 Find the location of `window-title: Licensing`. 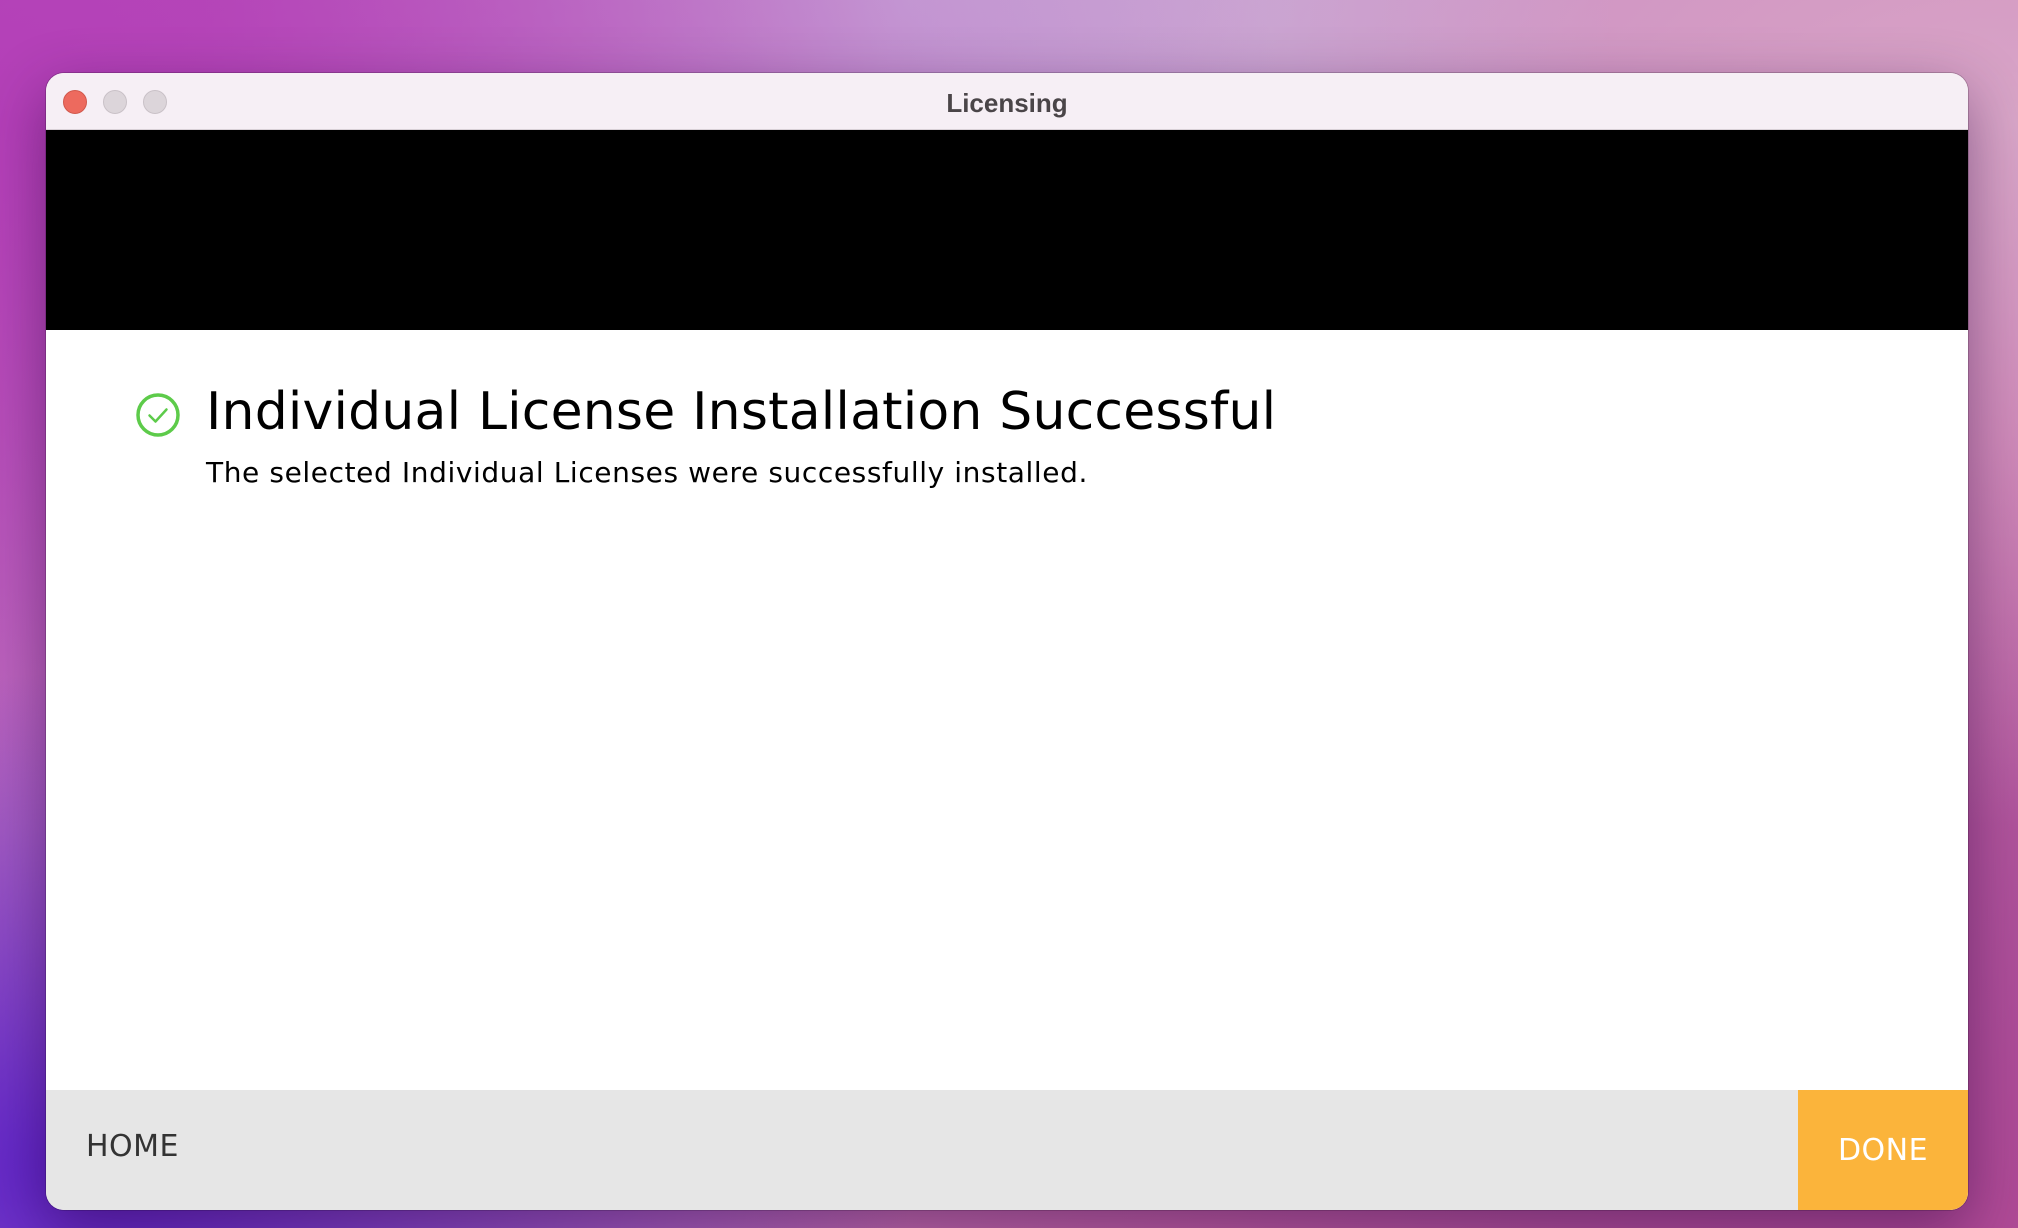

window-title: Licensing is located at coordinates (1007, 103).